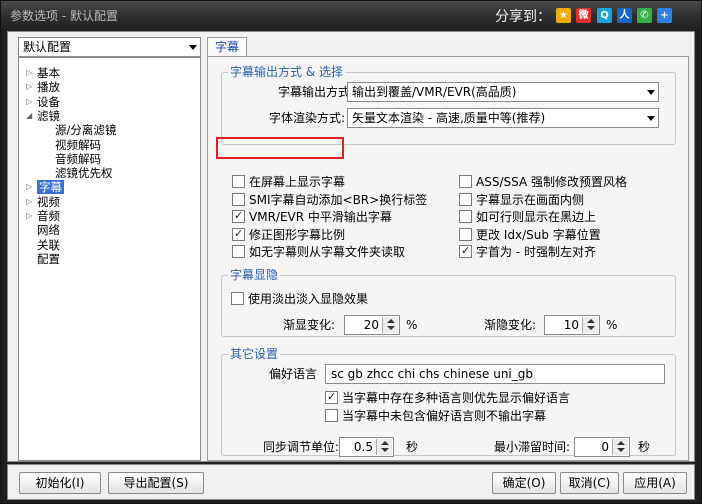  What do you see at coordinates (288, 234) in the screenshot?
I see `subtitle-option-checkbox: 修正图形字幕比例` at bounding box center [288, 234].